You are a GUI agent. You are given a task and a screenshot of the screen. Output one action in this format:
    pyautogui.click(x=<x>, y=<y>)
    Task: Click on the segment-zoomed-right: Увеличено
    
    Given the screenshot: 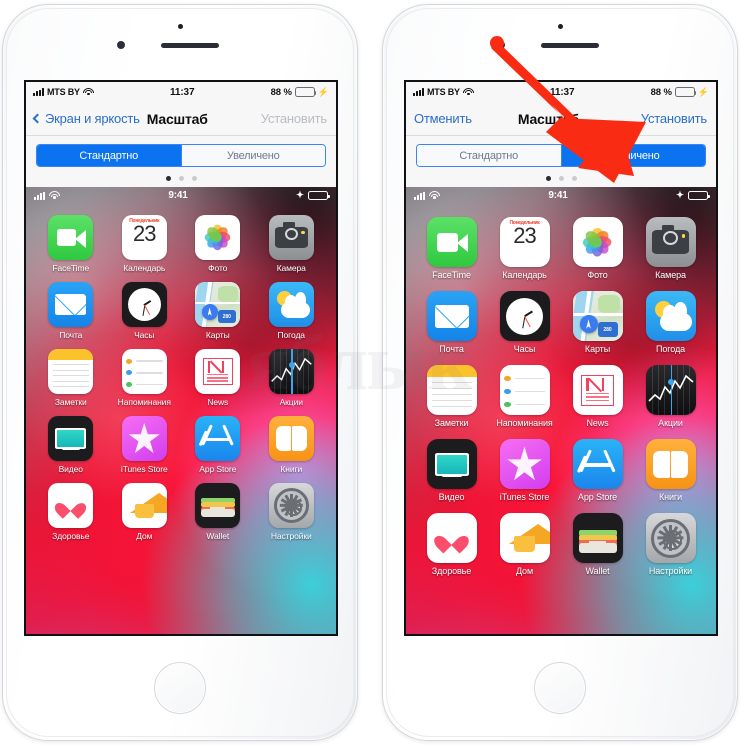 What is the action you would take?
    pyautogui.click(x=632, y=155)
    